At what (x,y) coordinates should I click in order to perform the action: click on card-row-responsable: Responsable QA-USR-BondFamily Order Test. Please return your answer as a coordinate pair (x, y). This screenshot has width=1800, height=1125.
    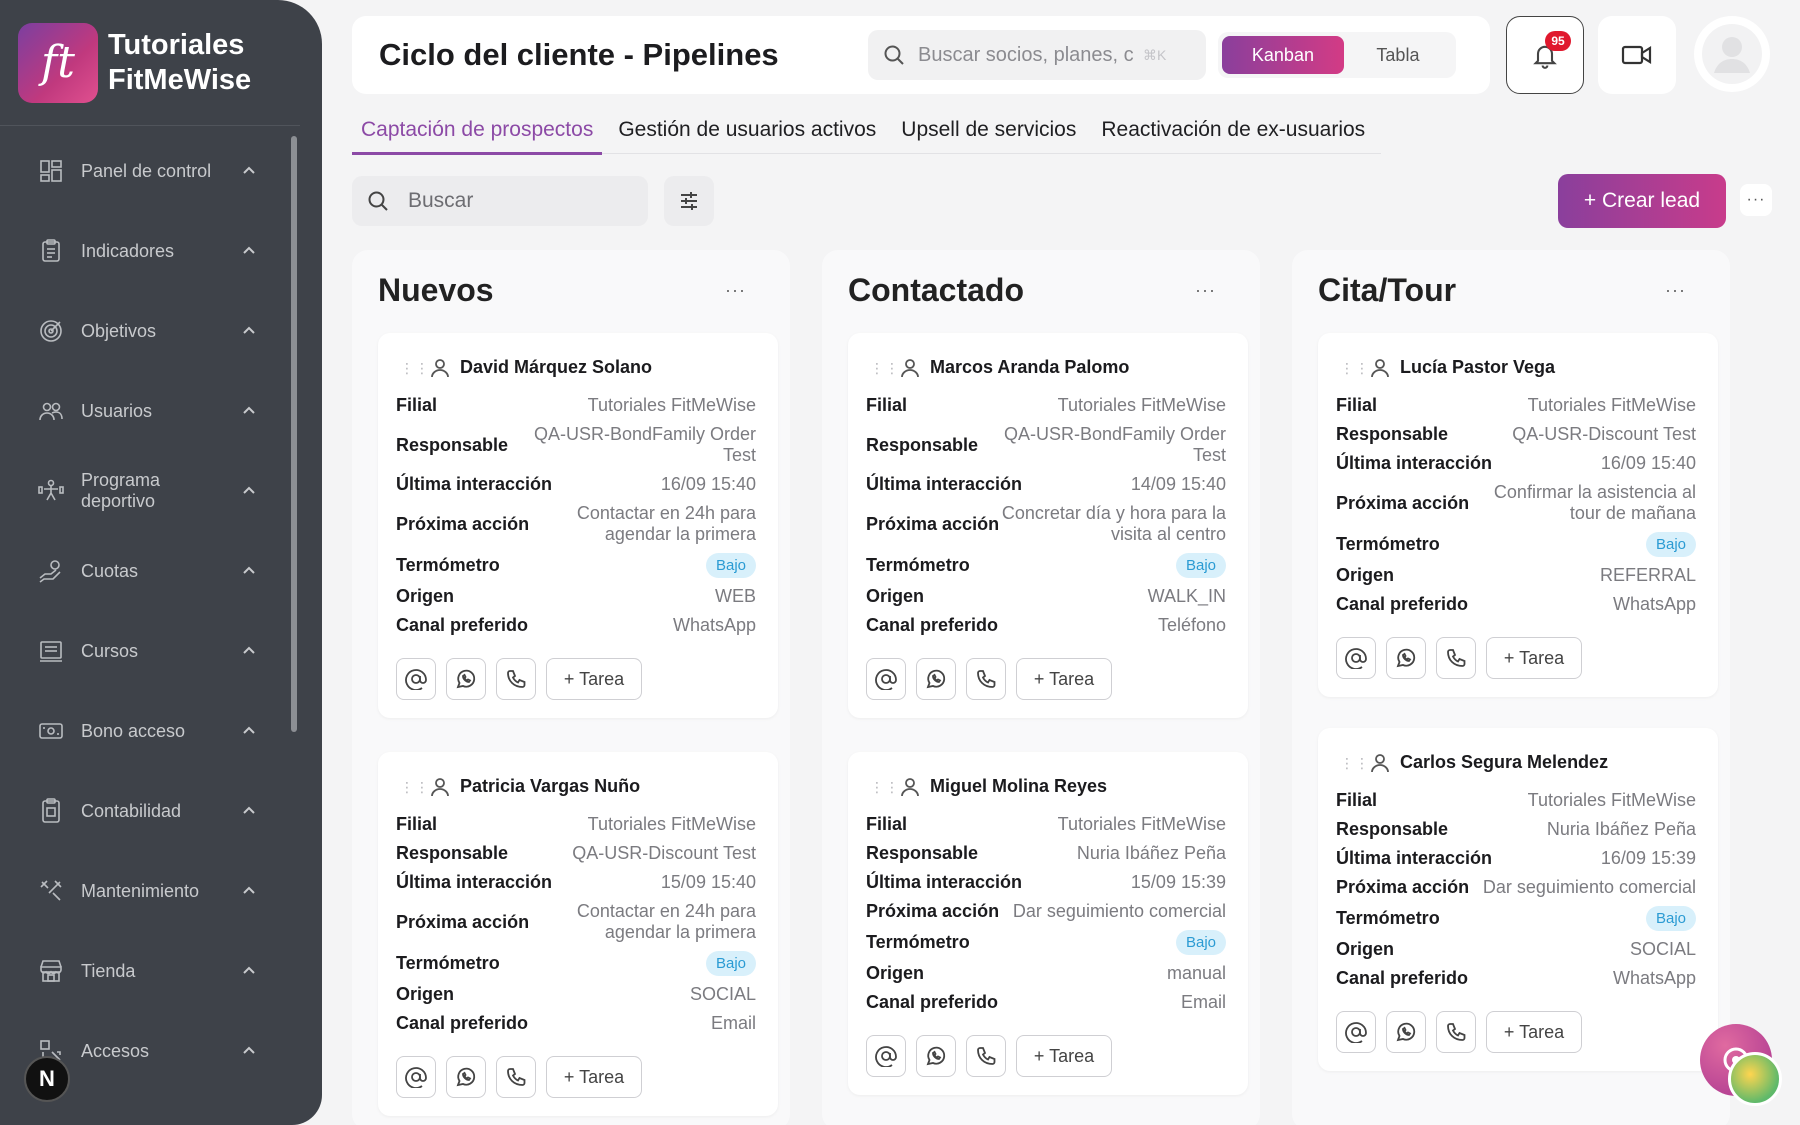
    Looking at the image, I should click on (576, 445).